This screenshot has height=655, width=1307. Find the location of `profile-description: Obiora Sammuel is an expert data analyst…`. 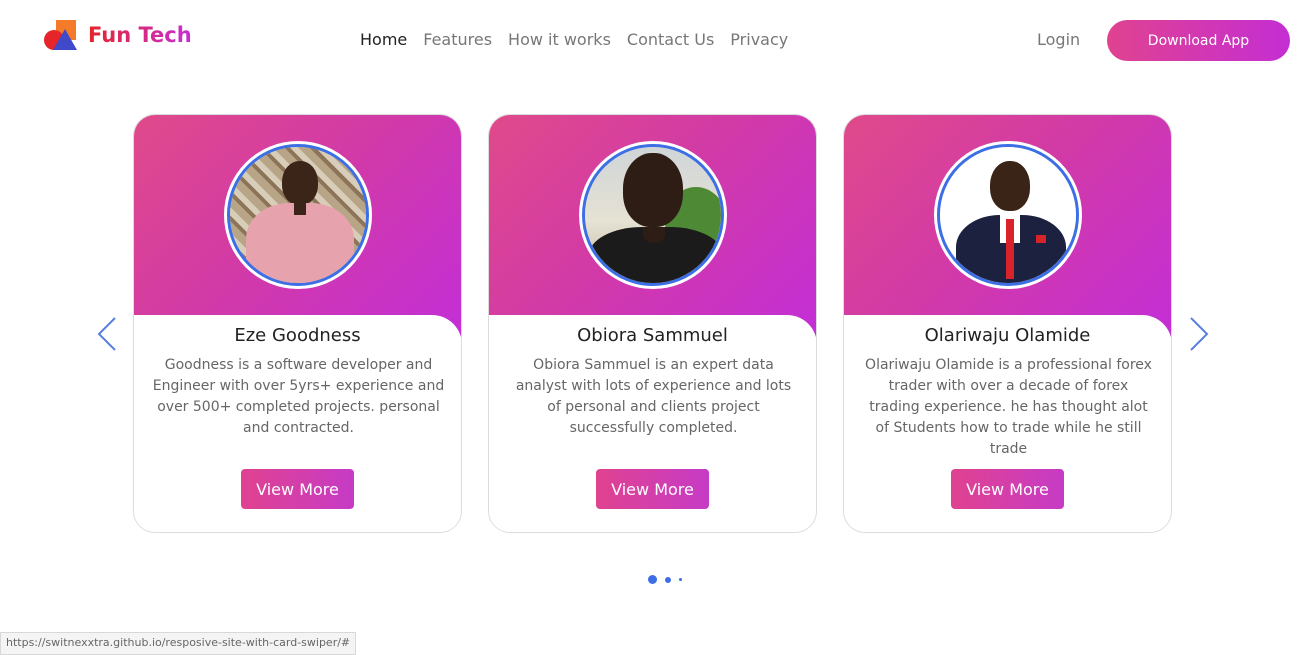

profile-description: Obiora Sammuel is an expert data analyst… is located at coordinates (653, 396).